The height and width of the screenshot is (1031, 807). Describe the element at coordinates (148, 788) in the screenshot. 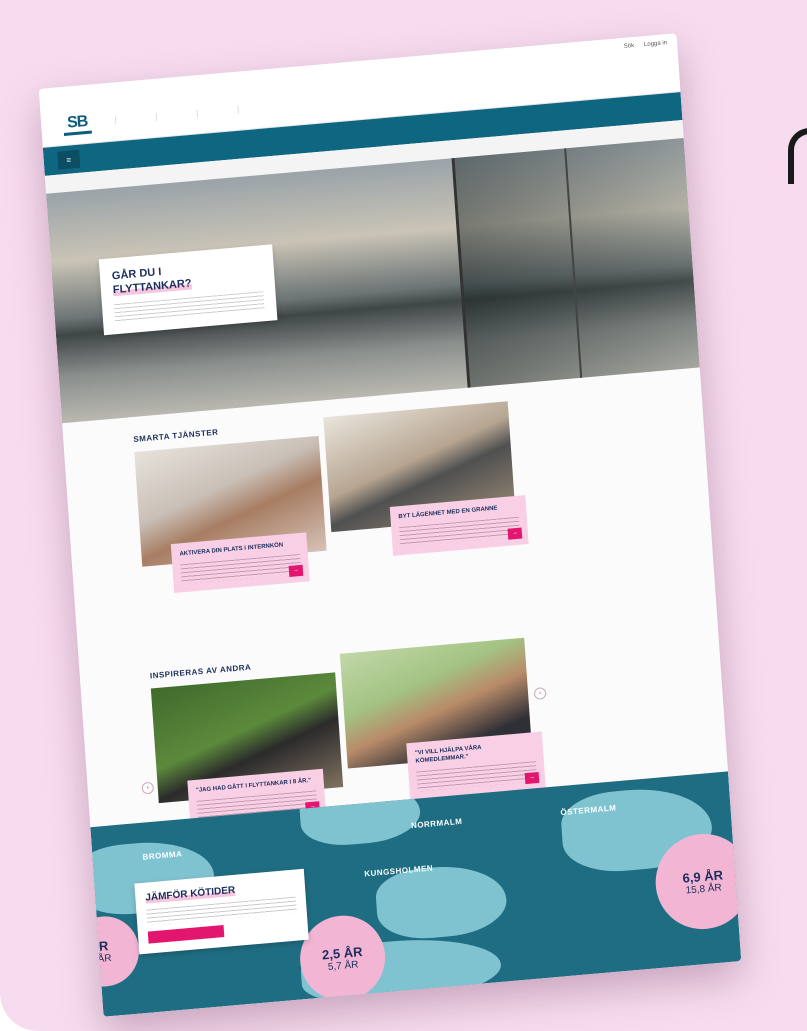

I see `carousel-prev-icon: ‹` at that location.